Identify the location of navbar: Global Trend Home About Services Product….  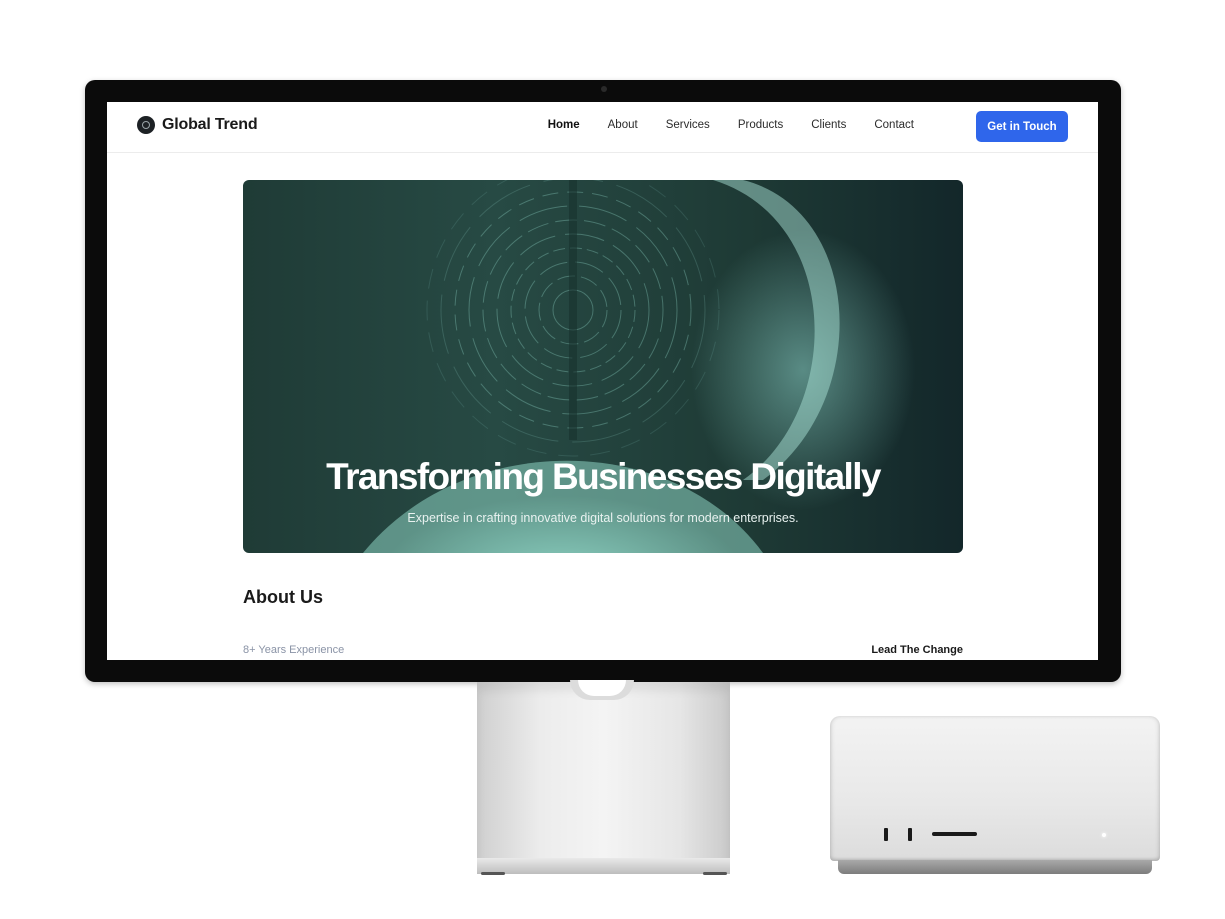
(602, 127).